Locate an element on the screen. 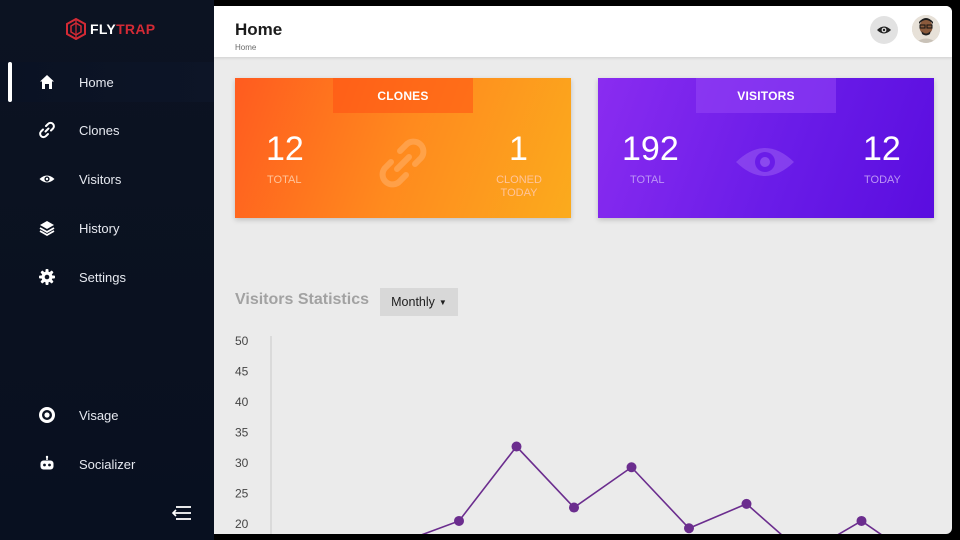 The image size is (960, 540). sidebar-item-label: Clones is located at coordinates (99, 130).